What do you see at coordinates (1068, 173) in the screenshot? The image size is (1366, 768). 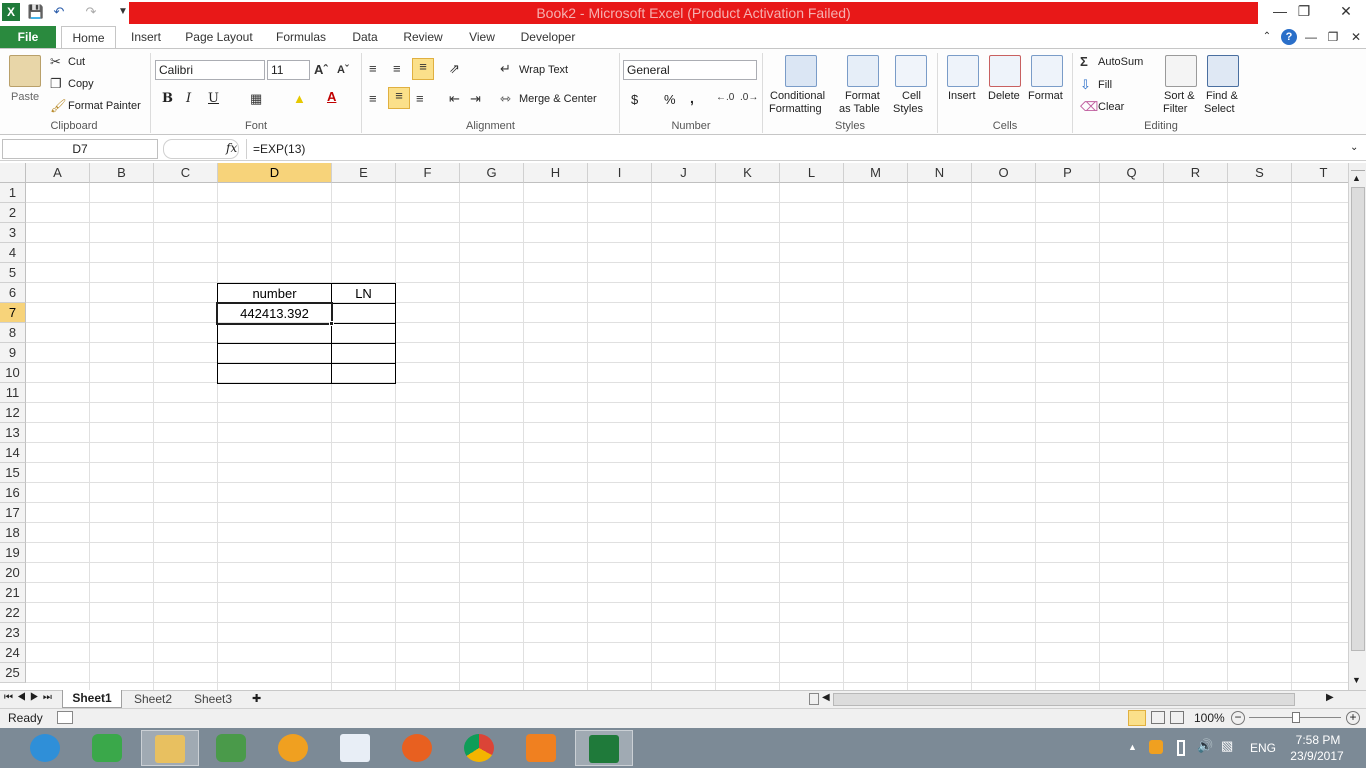 I see `column-header-p: P` at bounding box center [1068, 173].